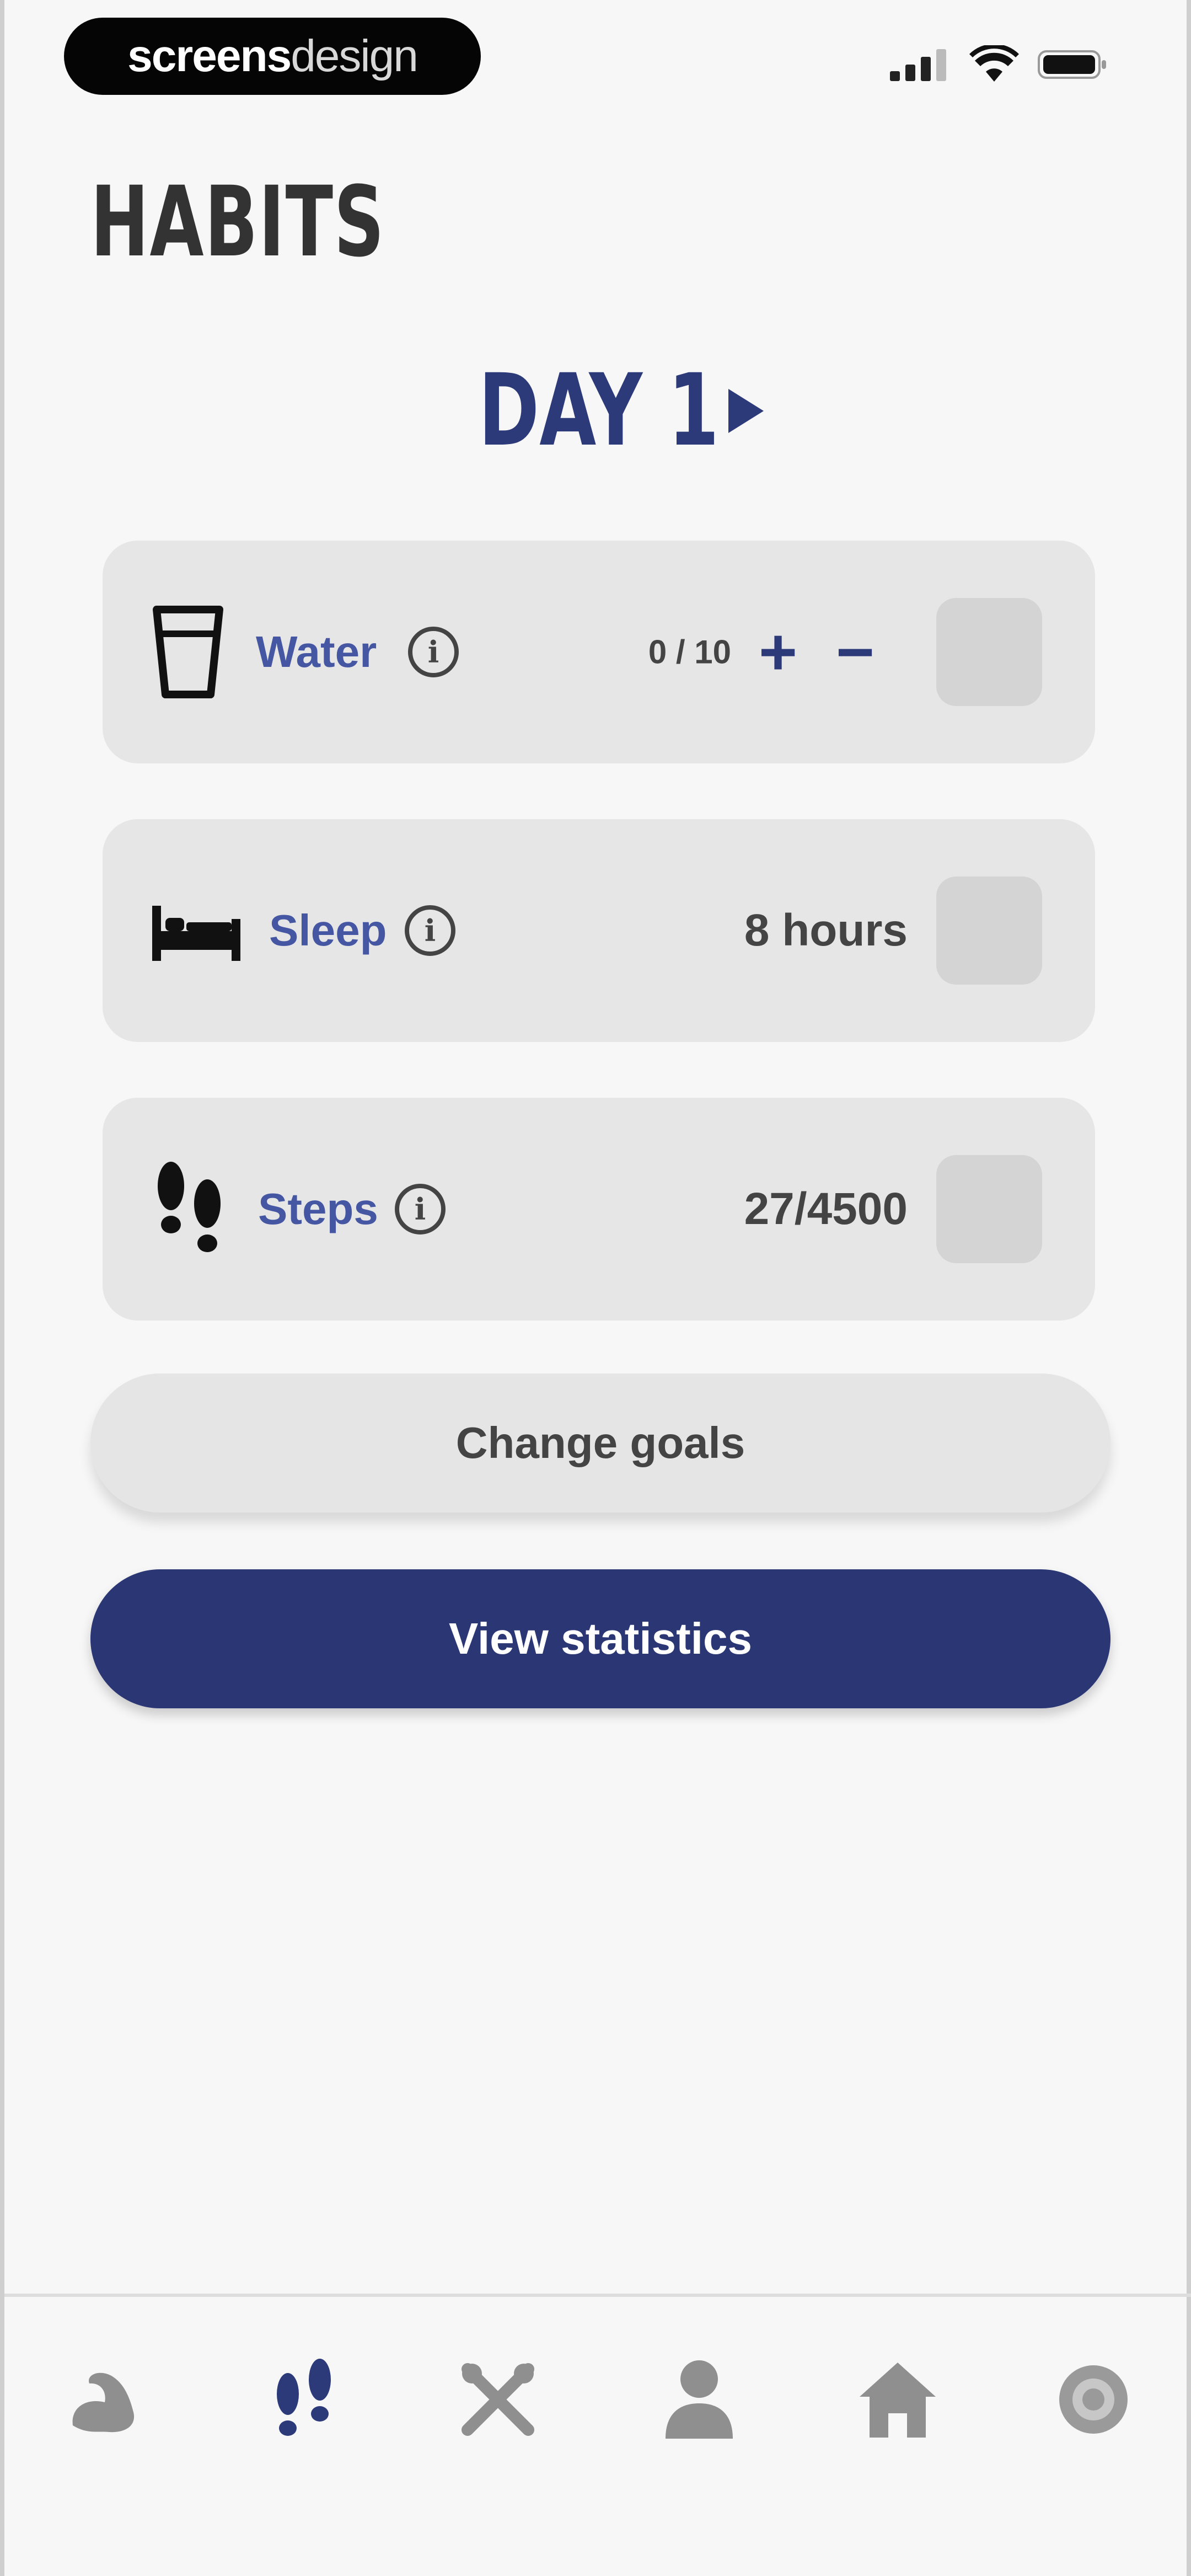  I want to click on day-selector: DAY 1, so click(597, 410).